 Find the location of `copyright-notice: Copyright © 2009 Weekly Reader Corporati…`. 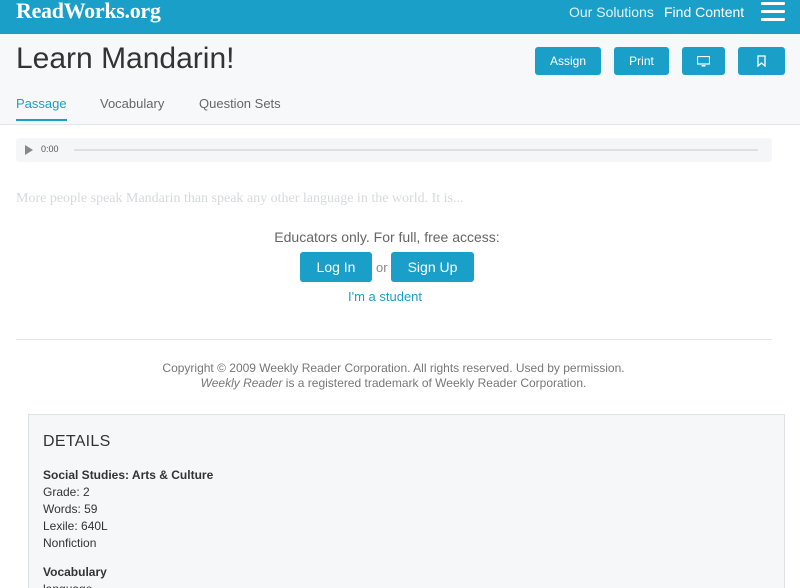

copyright-notice: Copyright © 2009 Weekly Reader Corporati… is located at coordinates (393, 376).